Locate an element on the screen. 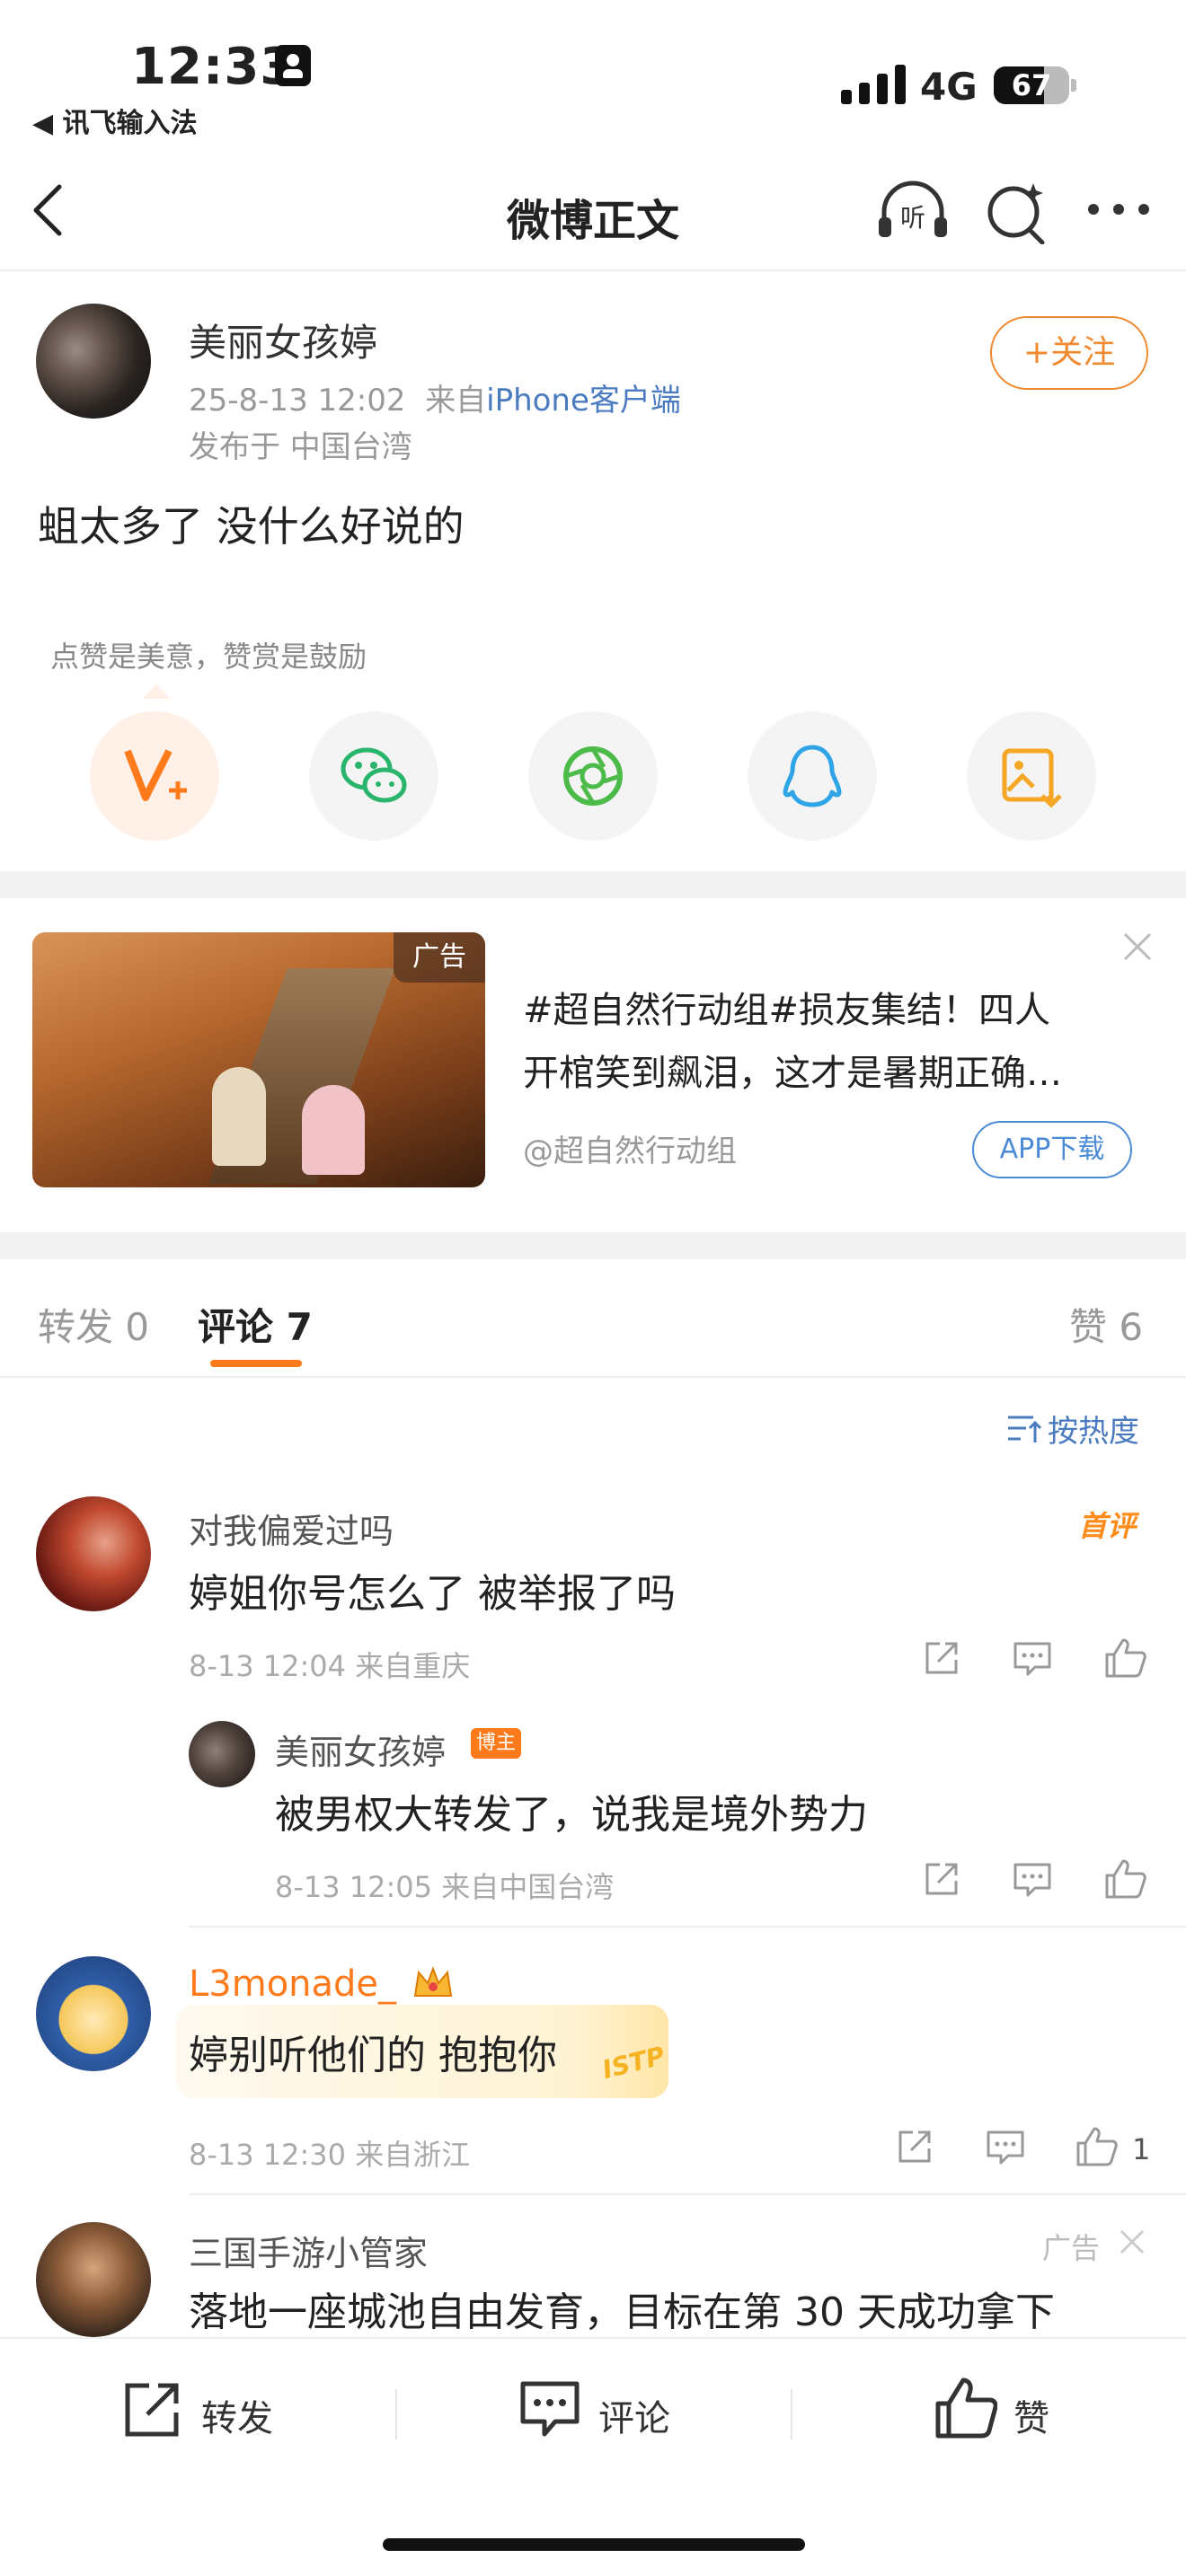  ad-title-line1: #超自然行动组#损友集结！四人 is located at coordinates (786, 1007).